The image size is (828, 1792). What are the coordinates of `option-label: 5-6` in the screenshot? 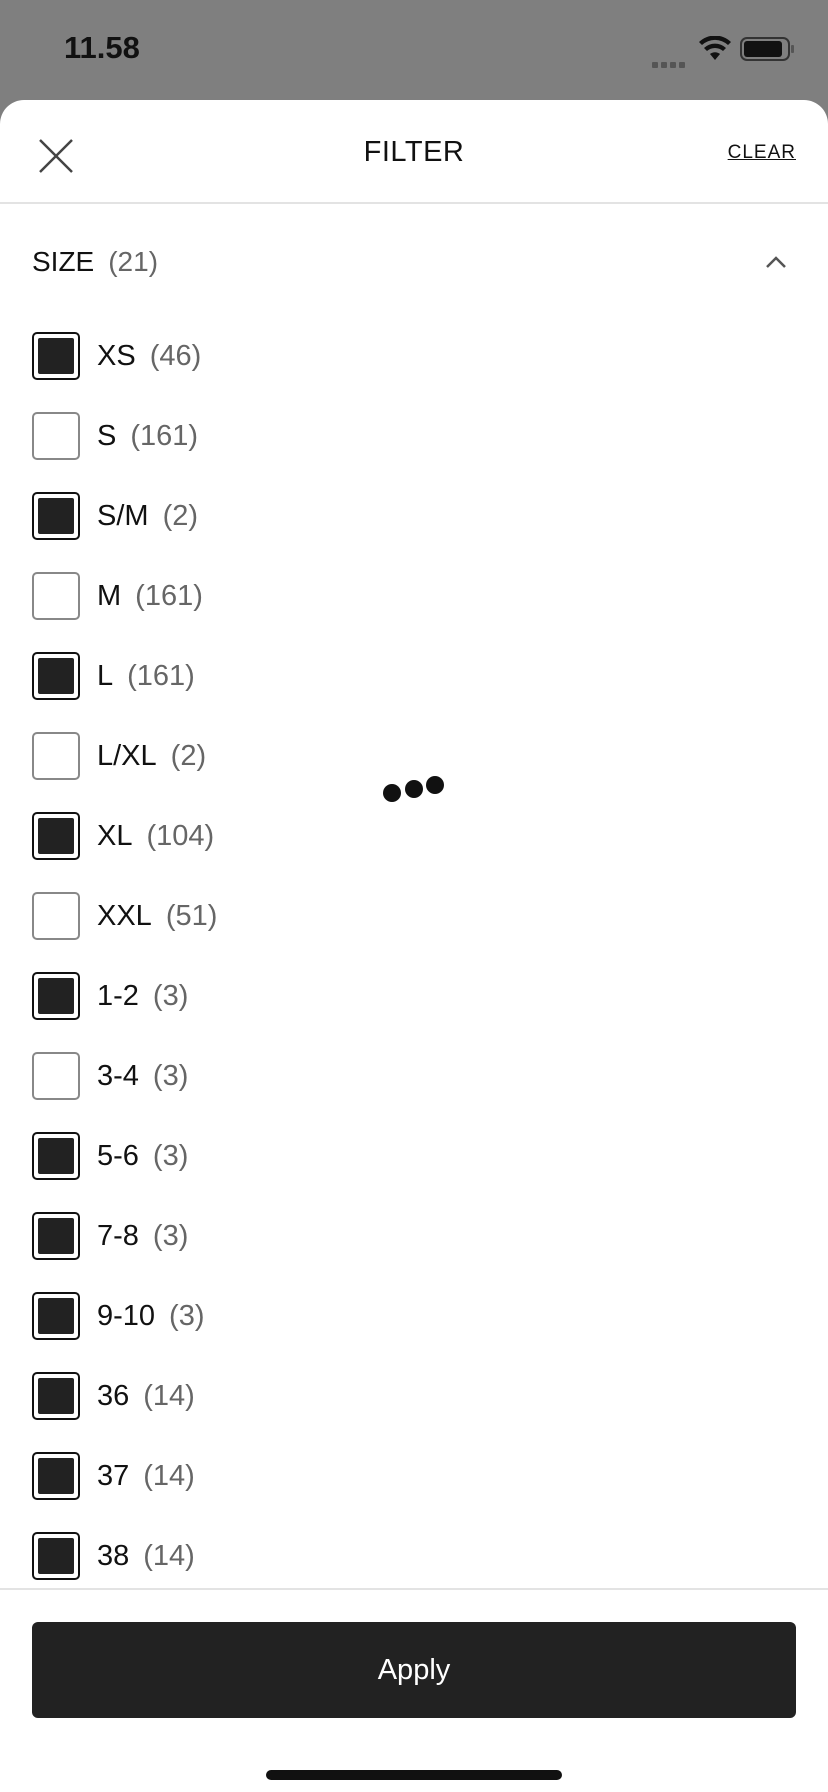 It's located at (118, 1155).